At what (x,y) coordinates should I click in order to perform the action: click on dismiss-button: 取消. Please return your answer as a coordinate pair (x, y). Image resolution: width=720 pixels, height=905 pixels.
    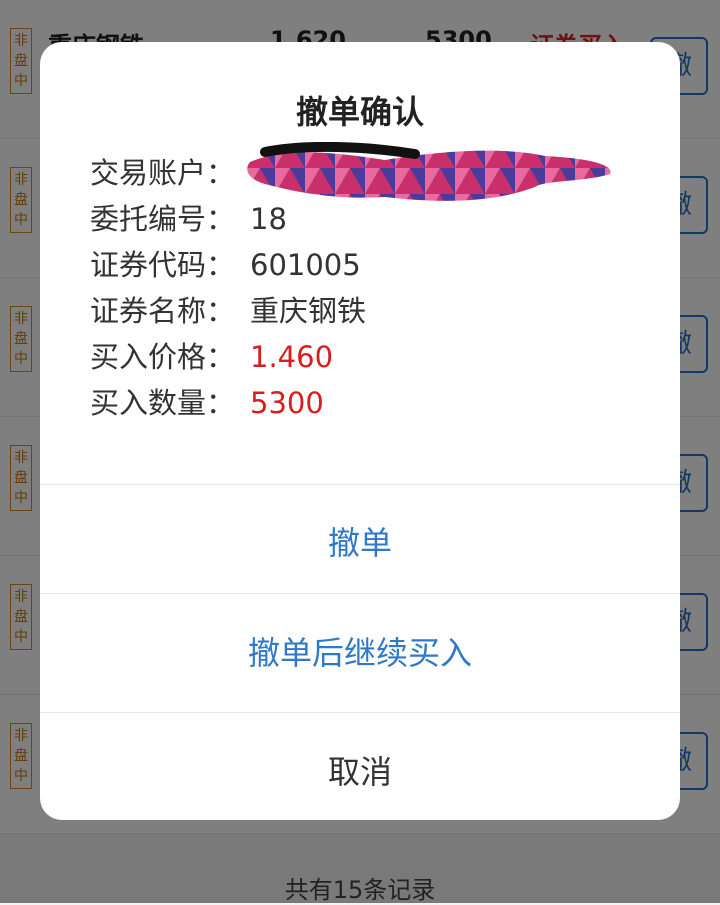
    Looking at the image, I should click on (360, 770).